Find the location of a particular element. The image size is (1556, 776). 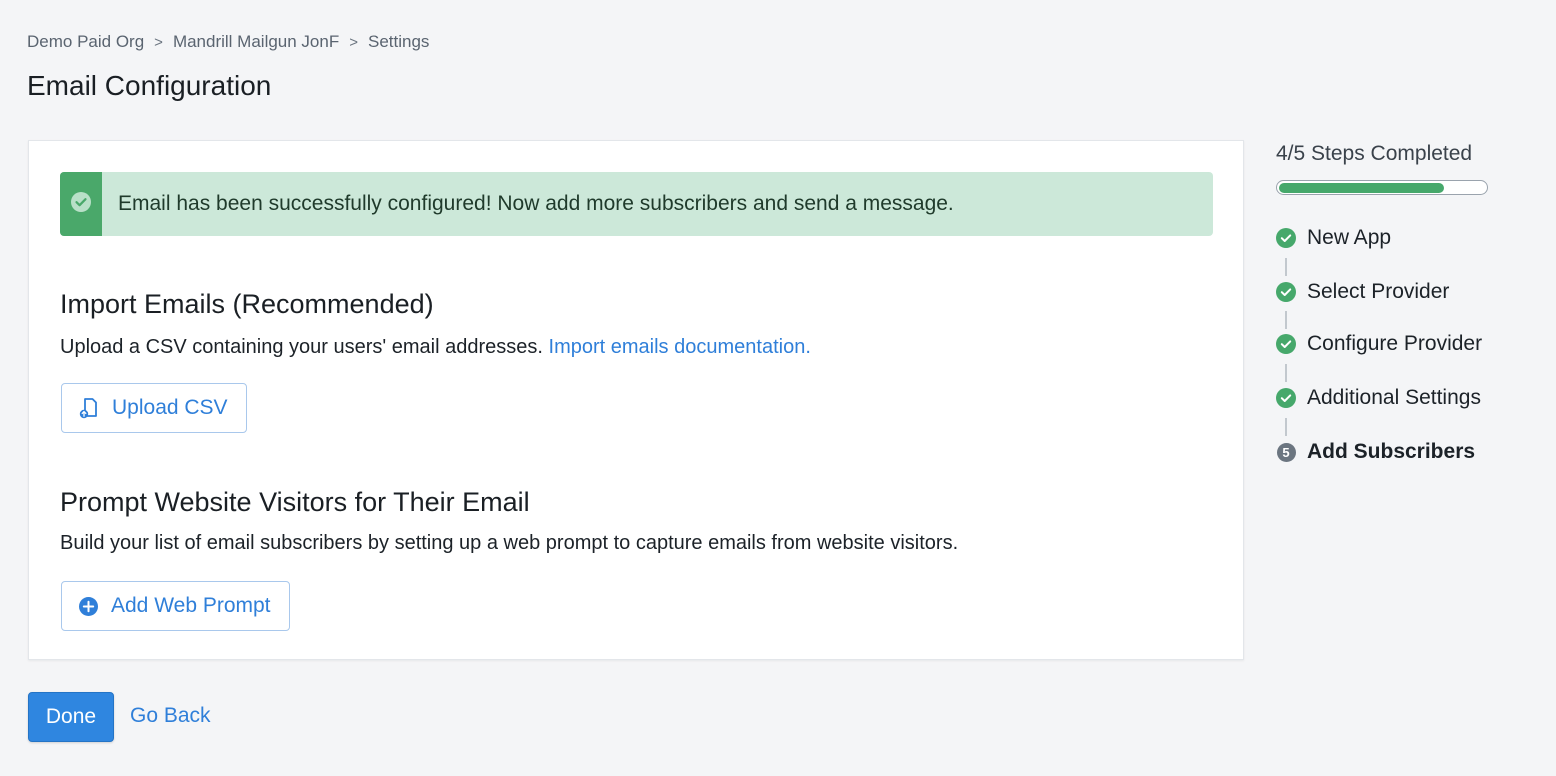

step-select-provider: Select Provider is located at coordinates (1362, 292).